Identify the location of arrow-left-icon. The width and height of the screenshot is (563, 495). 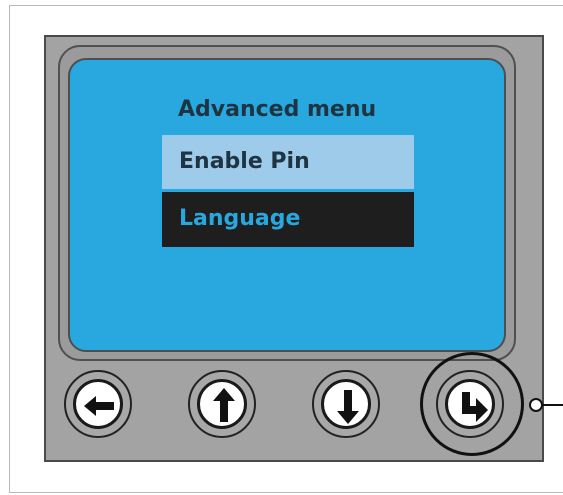
(99, 406).